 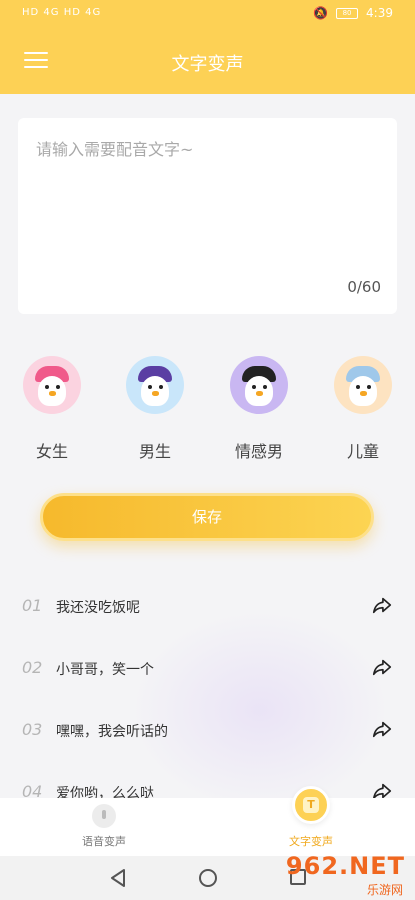 I want to click on home-icon, so click(x=208, y=878).